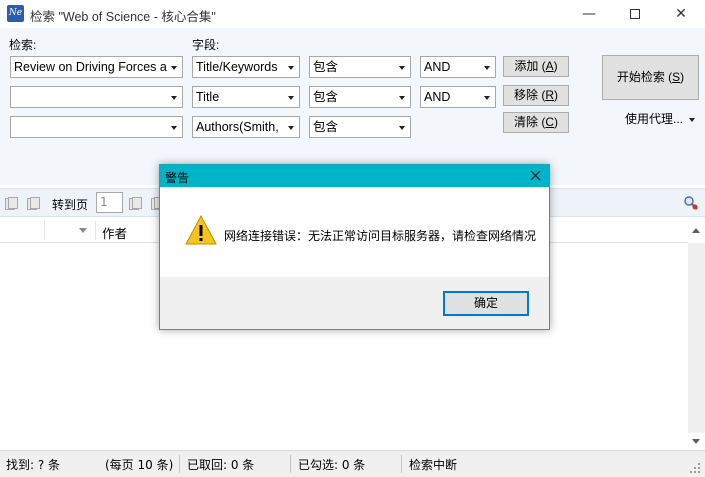 The width and height of the screenshot is (705, 477). What do you see at coordinates (326, 127) in the screenshot?
I see `match-select-3-text: 包含` at bounding box center [326, 127].